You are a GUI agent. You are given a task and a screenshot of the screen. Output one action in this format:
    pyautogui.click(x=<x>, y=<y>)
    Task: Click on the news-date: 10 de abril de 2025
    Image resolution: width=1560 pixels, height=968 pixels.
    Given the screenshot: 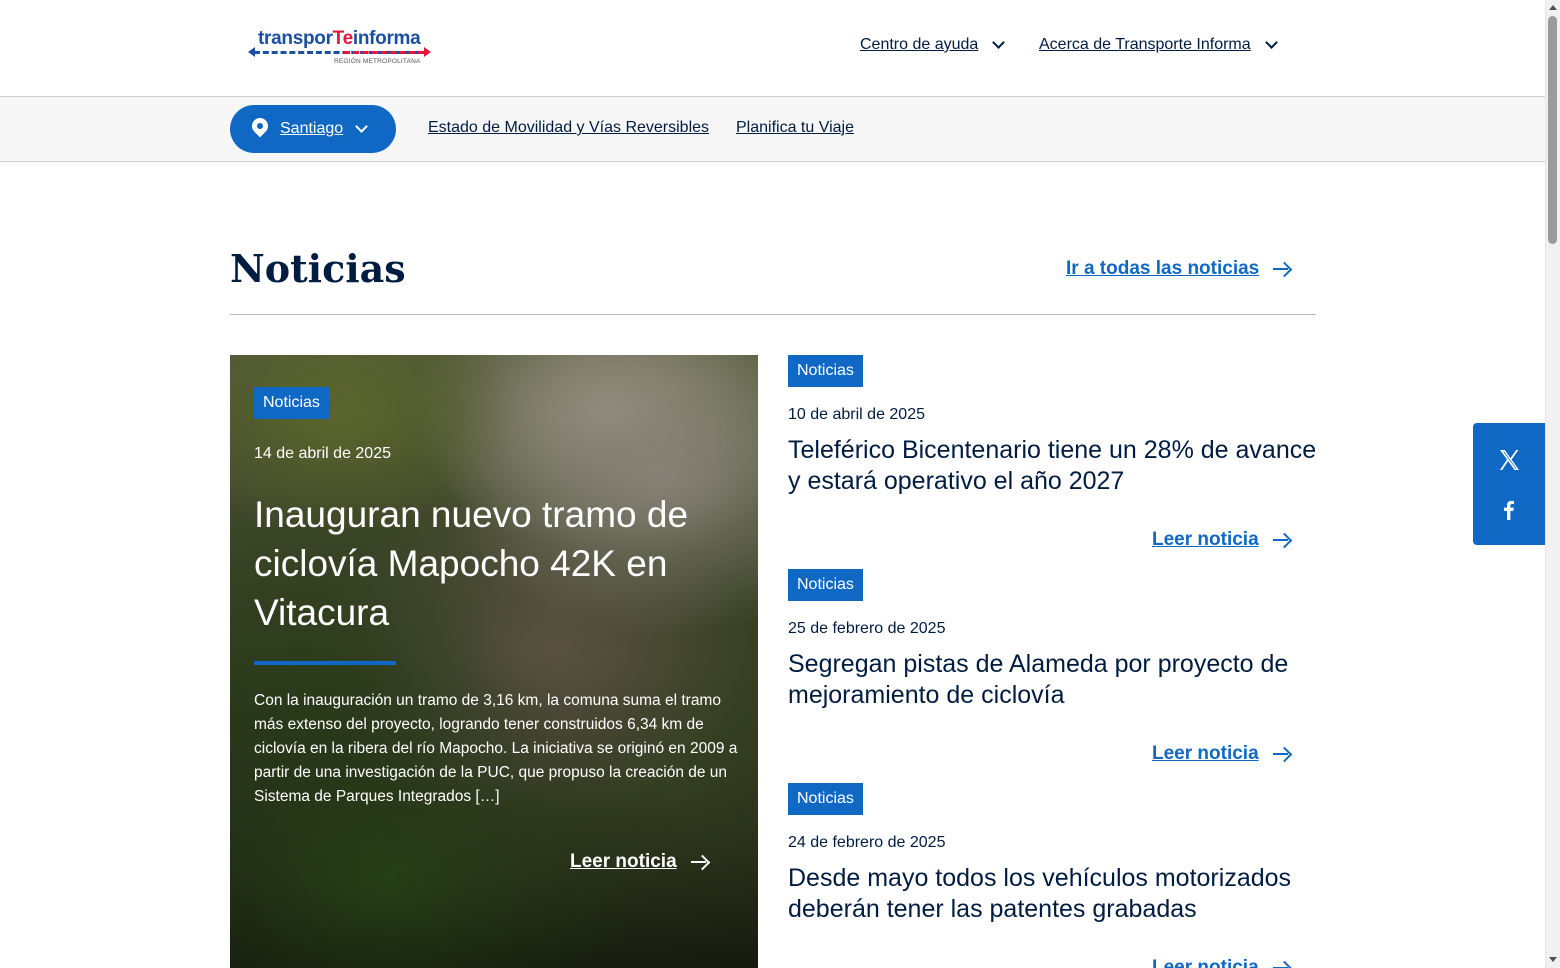 What is the action you would take?
    pyautogui.click(x=856, y=414)
    